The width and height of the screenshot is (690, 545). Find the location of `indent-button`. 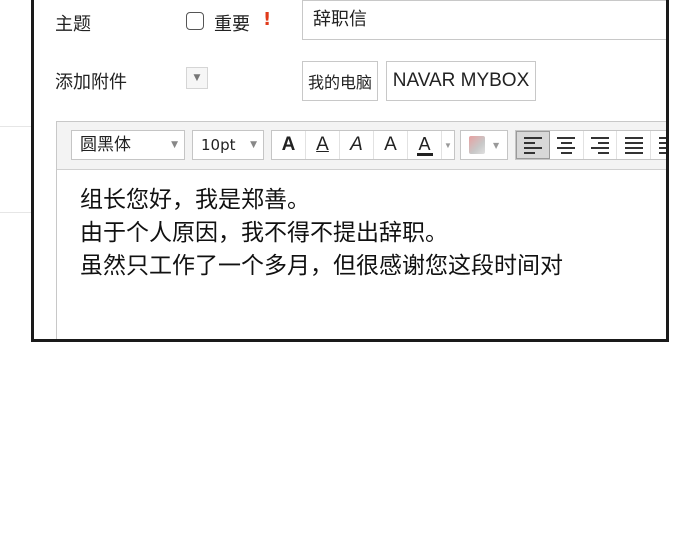

indent-button is located at coordinates (658, 145).